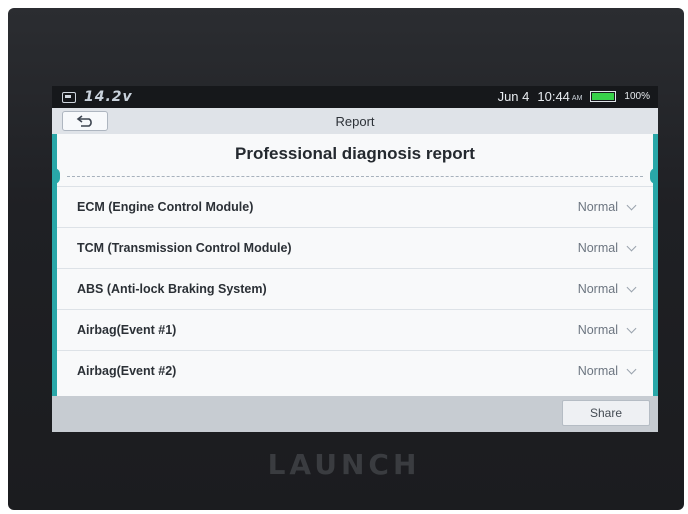 The width and height of the screenshot is (688, 514). Describe the element at coordinates (355, 206) in the screenshot. I see `list-item-ecm: ECM (Engine Control Module) Normal` at that location.